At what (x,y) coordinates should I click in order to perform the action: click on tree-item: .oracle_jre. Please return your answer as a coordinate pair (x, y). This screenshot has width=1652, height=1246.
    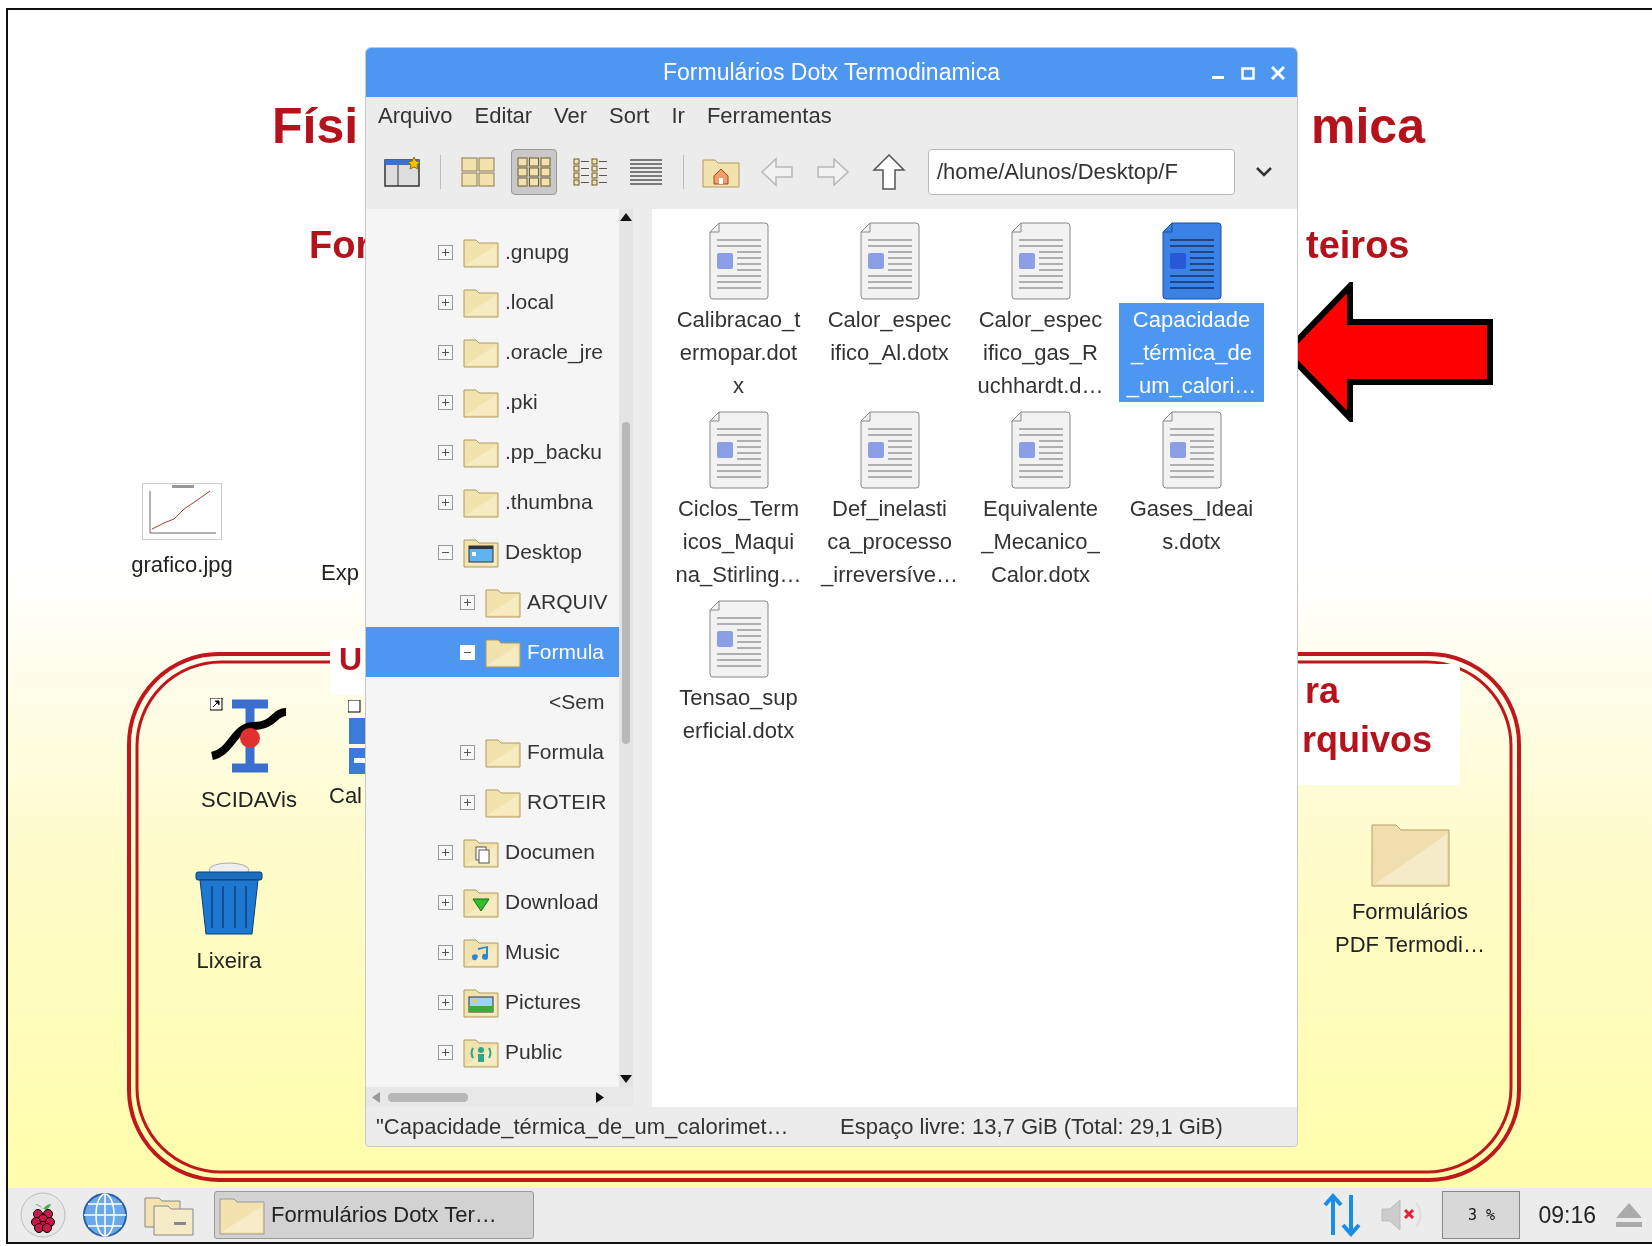
    Looking at the image, I should click on (492, 352).